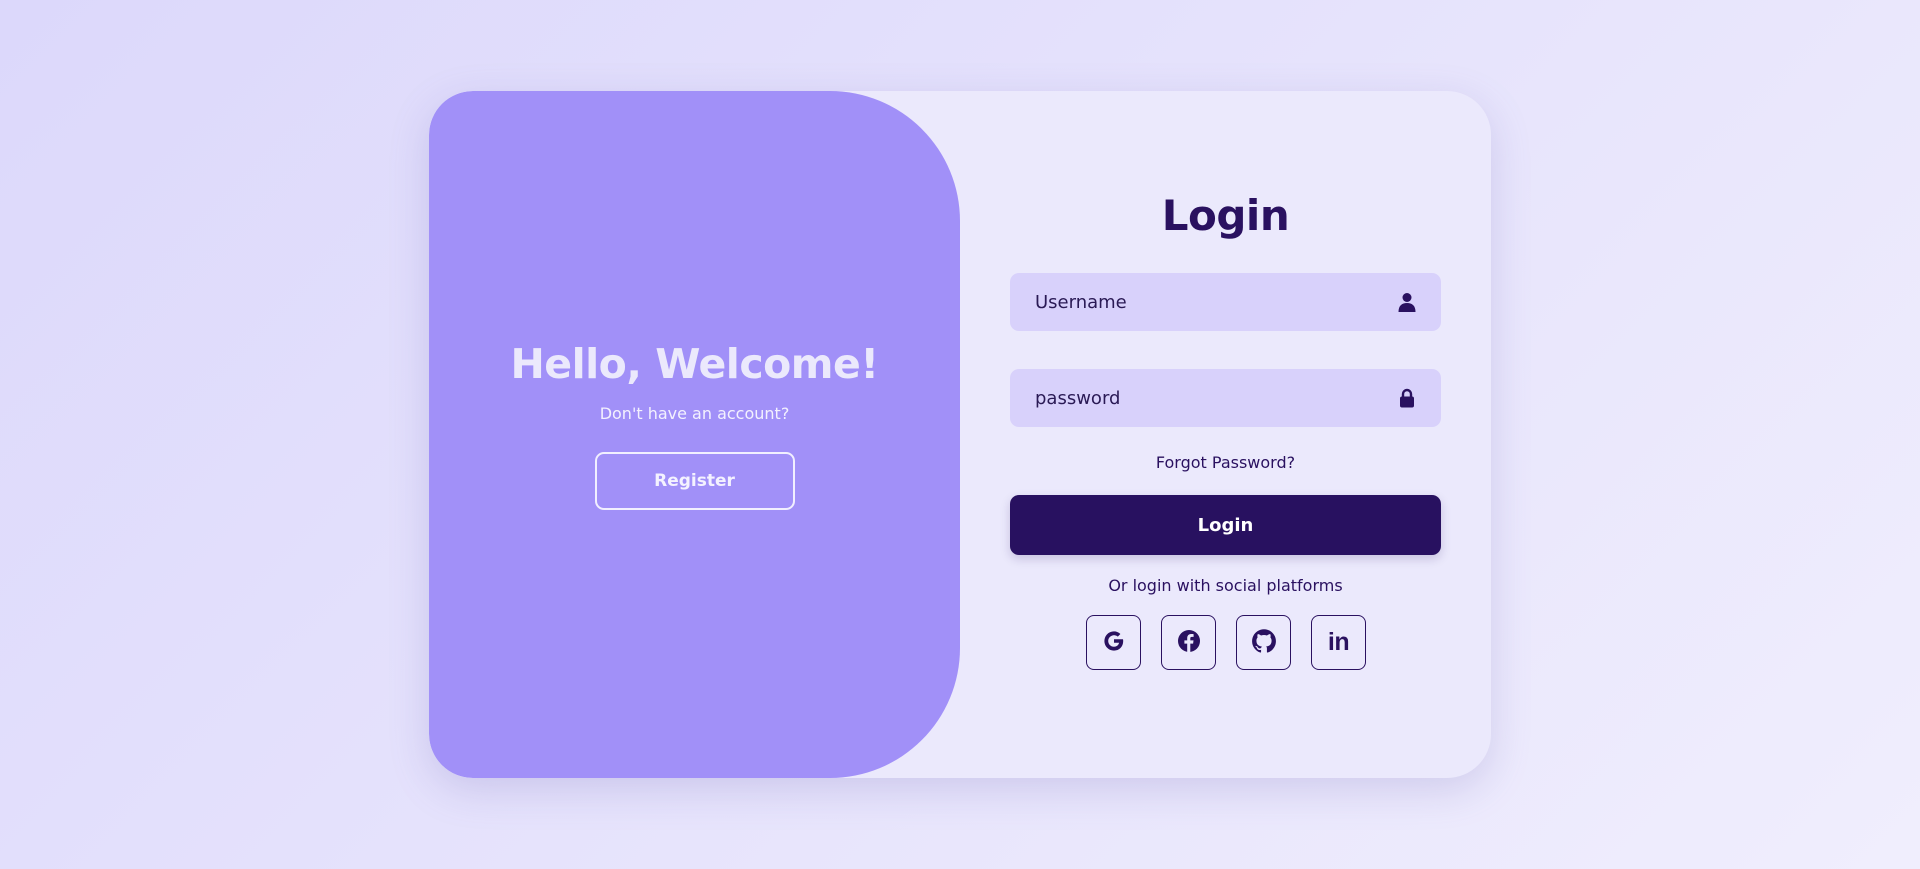  Describe the element at coordinates (1225, 462) in the screenshot. I see `forgot-password-link: Forgot Password?` at that location.